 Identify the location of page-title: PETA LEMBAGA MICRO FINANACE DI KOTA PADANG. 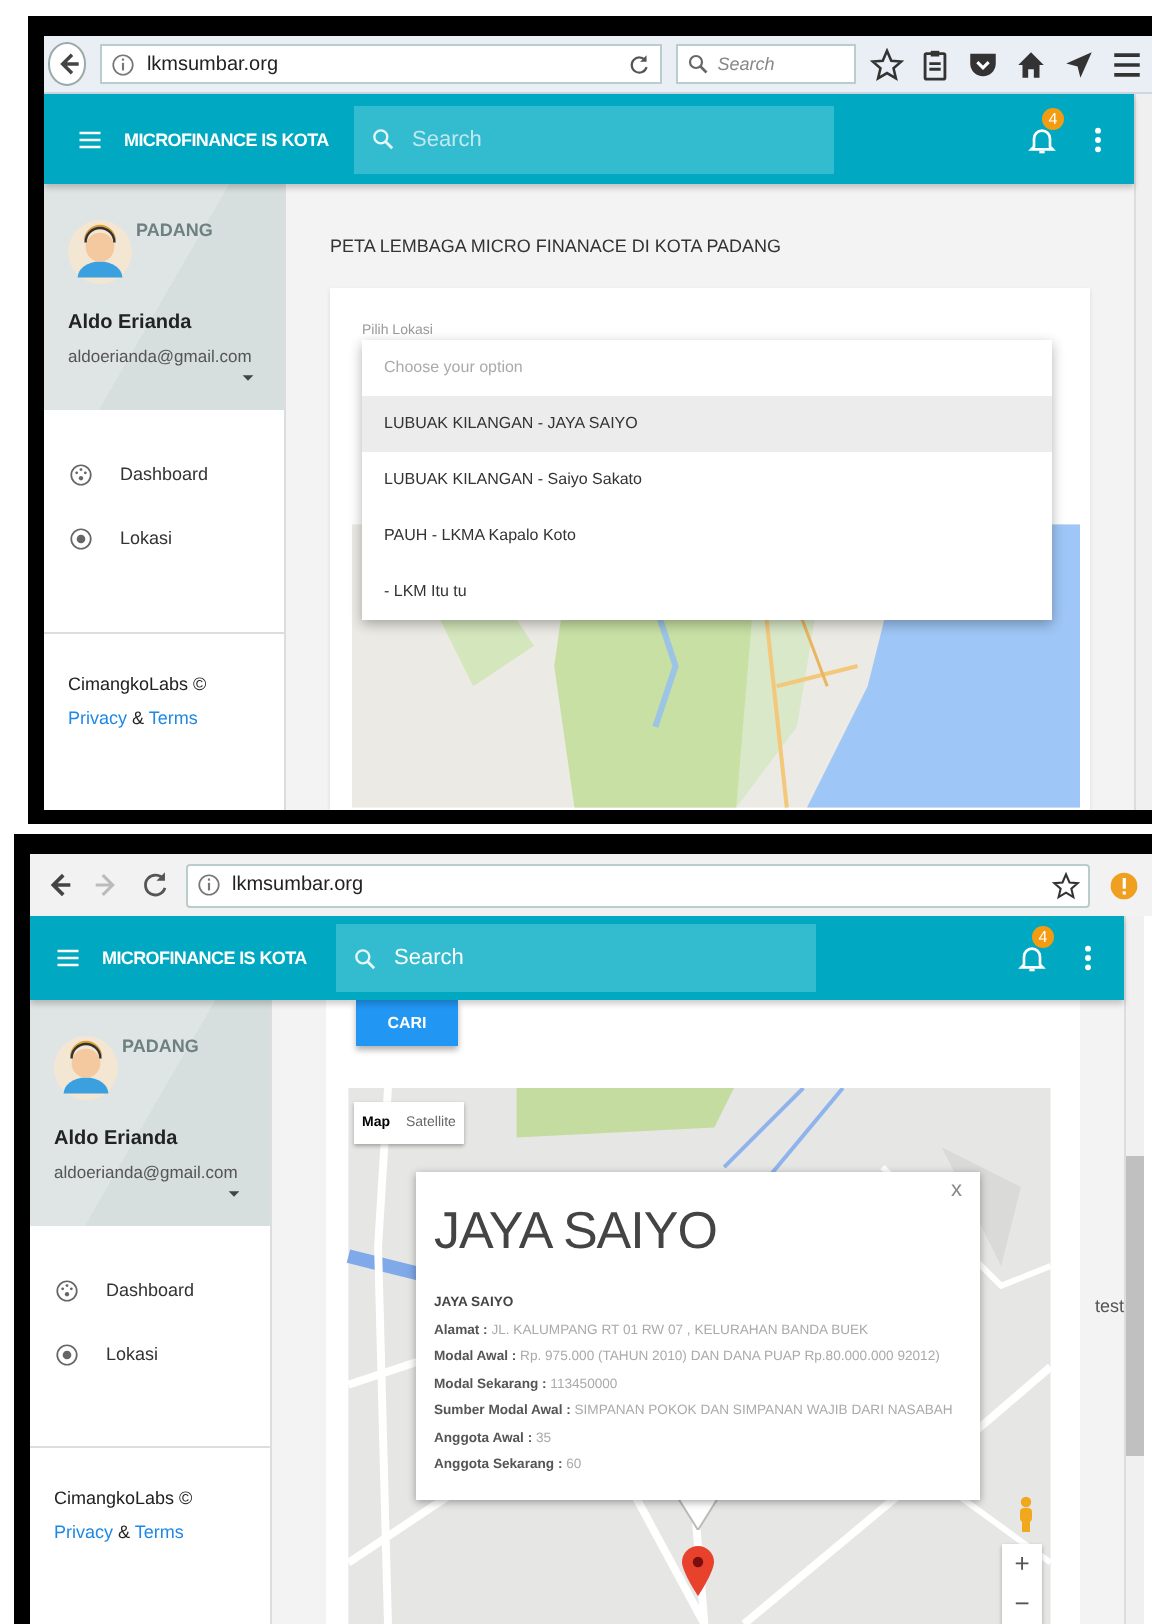
(557, 246).